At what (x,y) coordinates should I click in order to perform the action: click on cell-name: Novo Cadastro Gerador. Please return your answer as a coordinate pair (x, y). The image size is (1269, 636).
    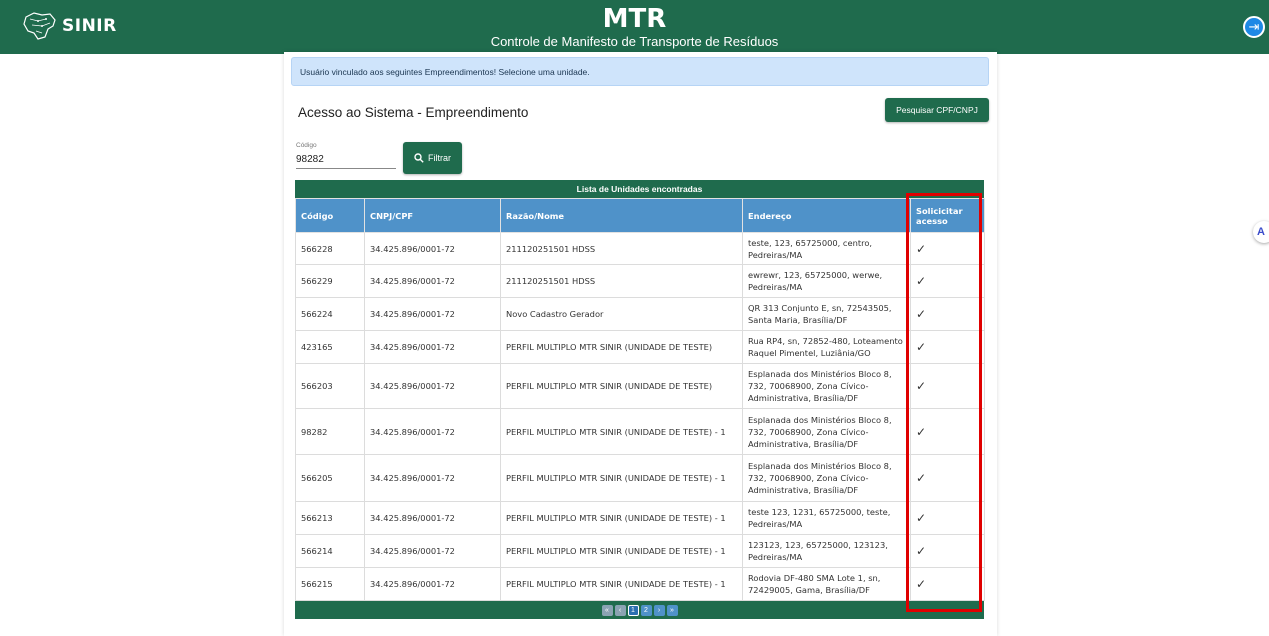
    Looking at the image, I should click on (621, 314).